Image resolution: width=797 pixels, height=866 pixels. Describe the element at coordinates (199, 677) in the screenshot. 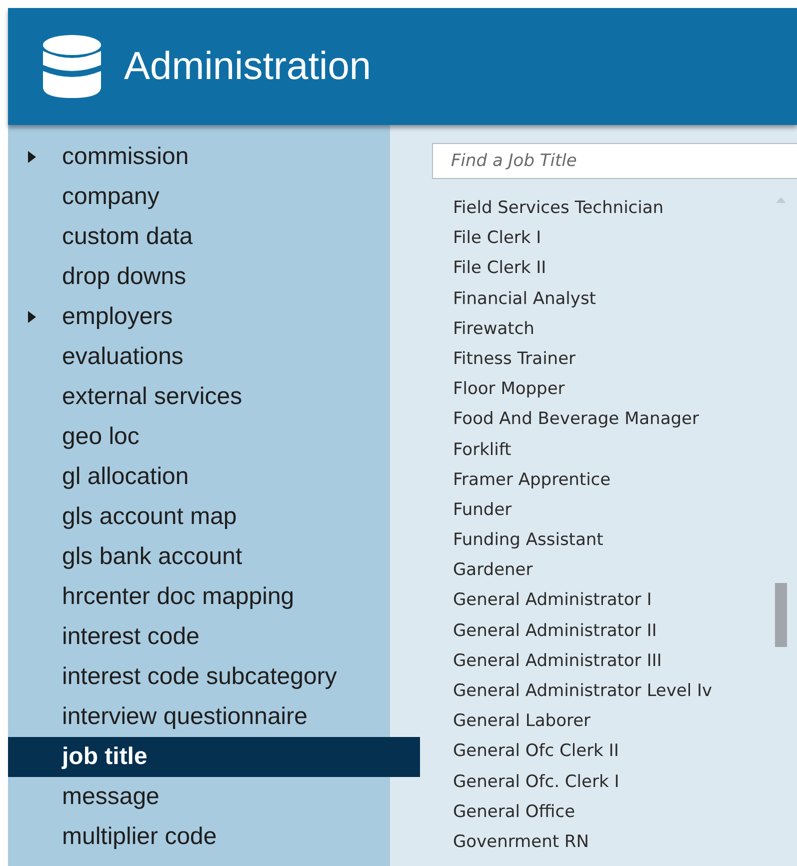

I see `sidebar-item: interest code subcategory` at that location.